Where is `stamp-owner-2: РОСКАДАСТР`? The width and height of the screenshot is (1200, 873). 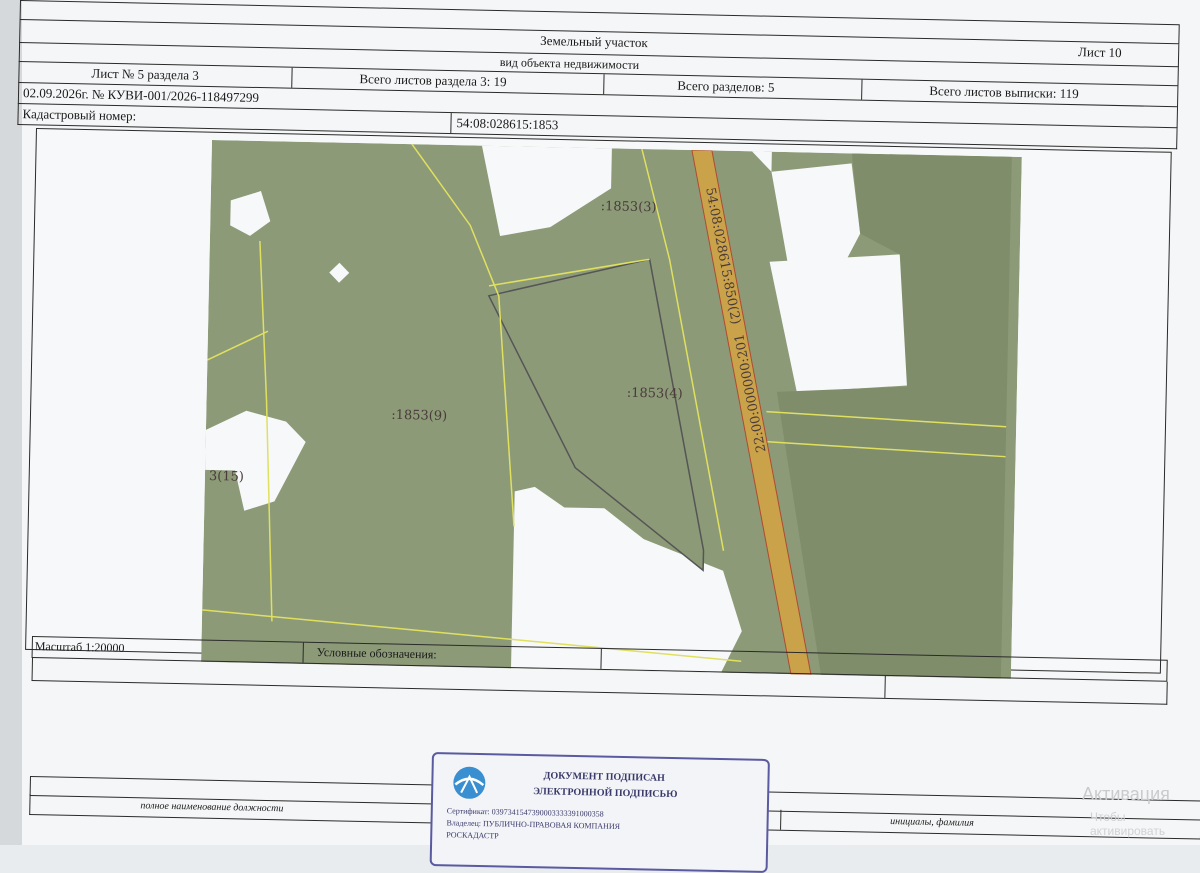 stamp-owner-2: РОСКАДАСТР is located at coordinates (472, 835).